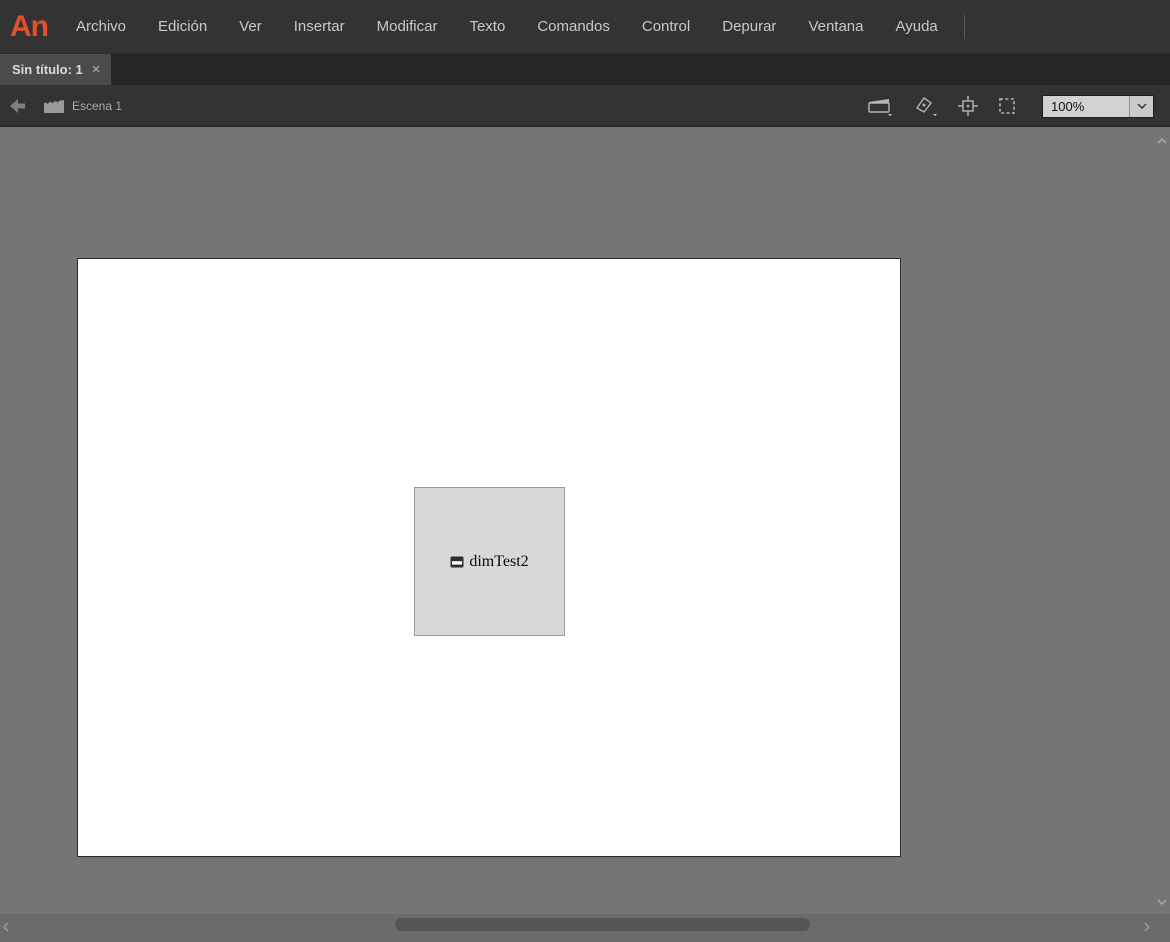 This screenshot has width=1170, height=942. What do you see at coordinates (749, 27) in the screenshot?
I see `menu-item-depurar: Depurar` at bounding box center [749, 27].